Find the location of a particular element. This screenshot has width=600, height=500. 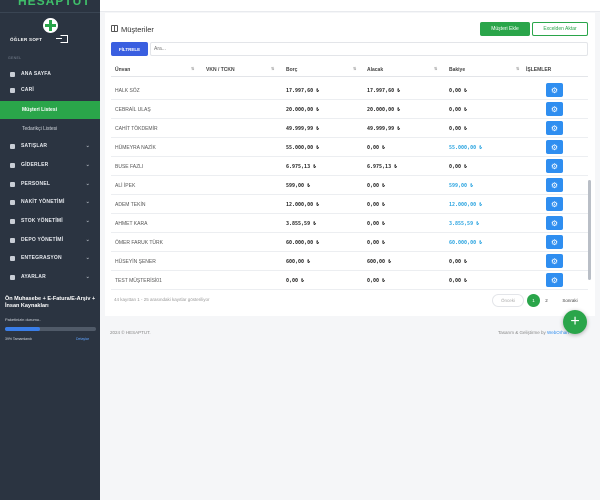

package-details-link: Detaylar is located at coordinates (82, 339).